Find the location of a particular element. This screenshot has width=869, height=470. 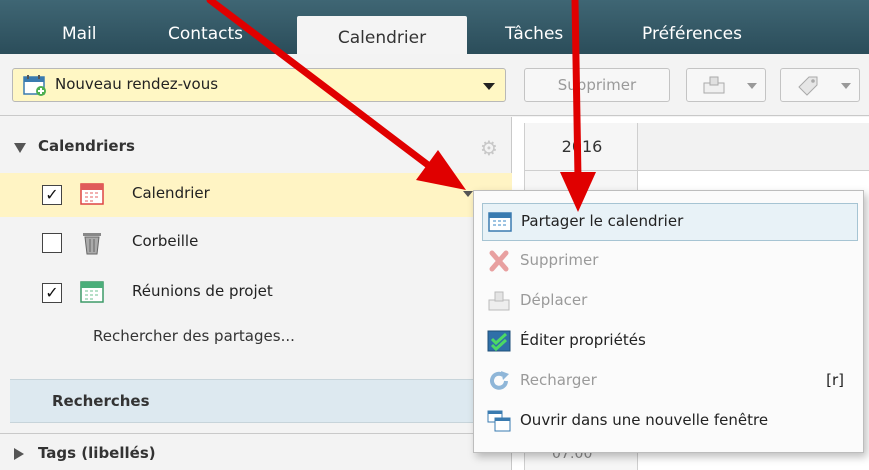

delete-button: Supprimer is located at coordinates (597, 85).